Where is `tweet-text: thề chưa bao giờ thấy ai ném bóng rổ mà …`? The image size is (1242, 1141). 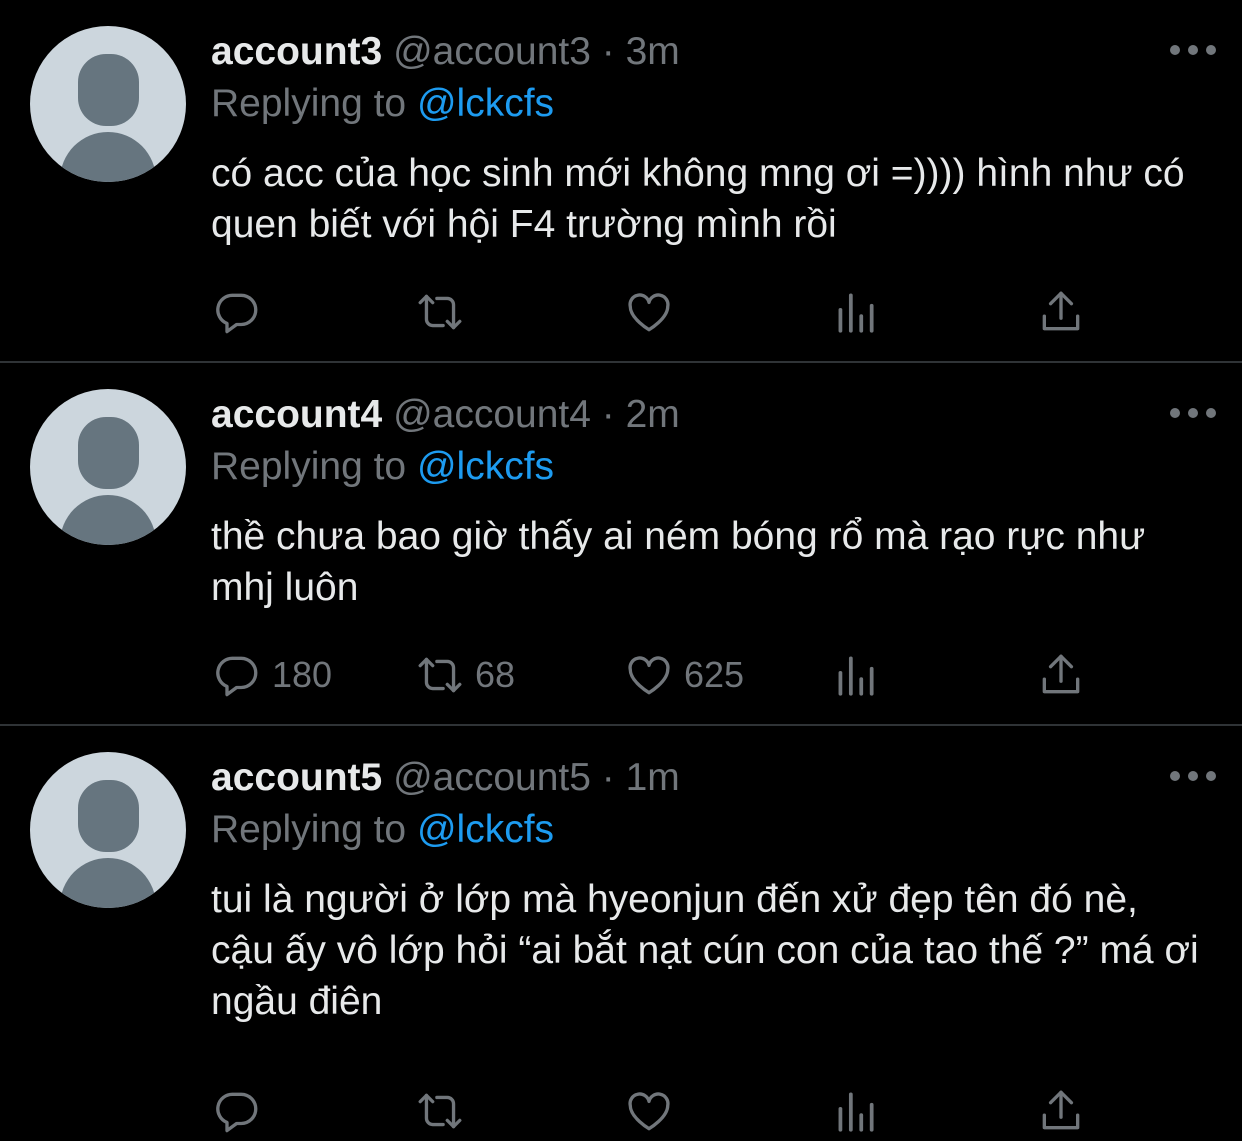
tweet-text: thề chưa bao giờ thấy ai ném bóng rổ mà … is located at coordinates (678, 562).